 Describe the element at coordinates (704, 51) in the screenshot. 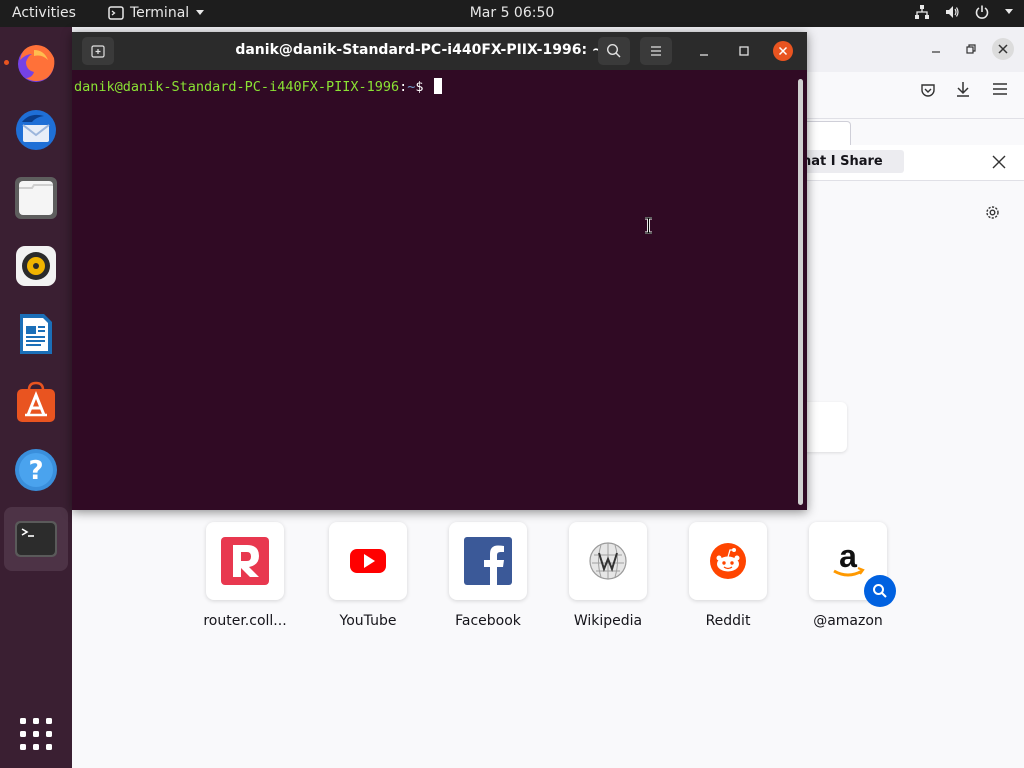

I see `minimize-button` at that location.